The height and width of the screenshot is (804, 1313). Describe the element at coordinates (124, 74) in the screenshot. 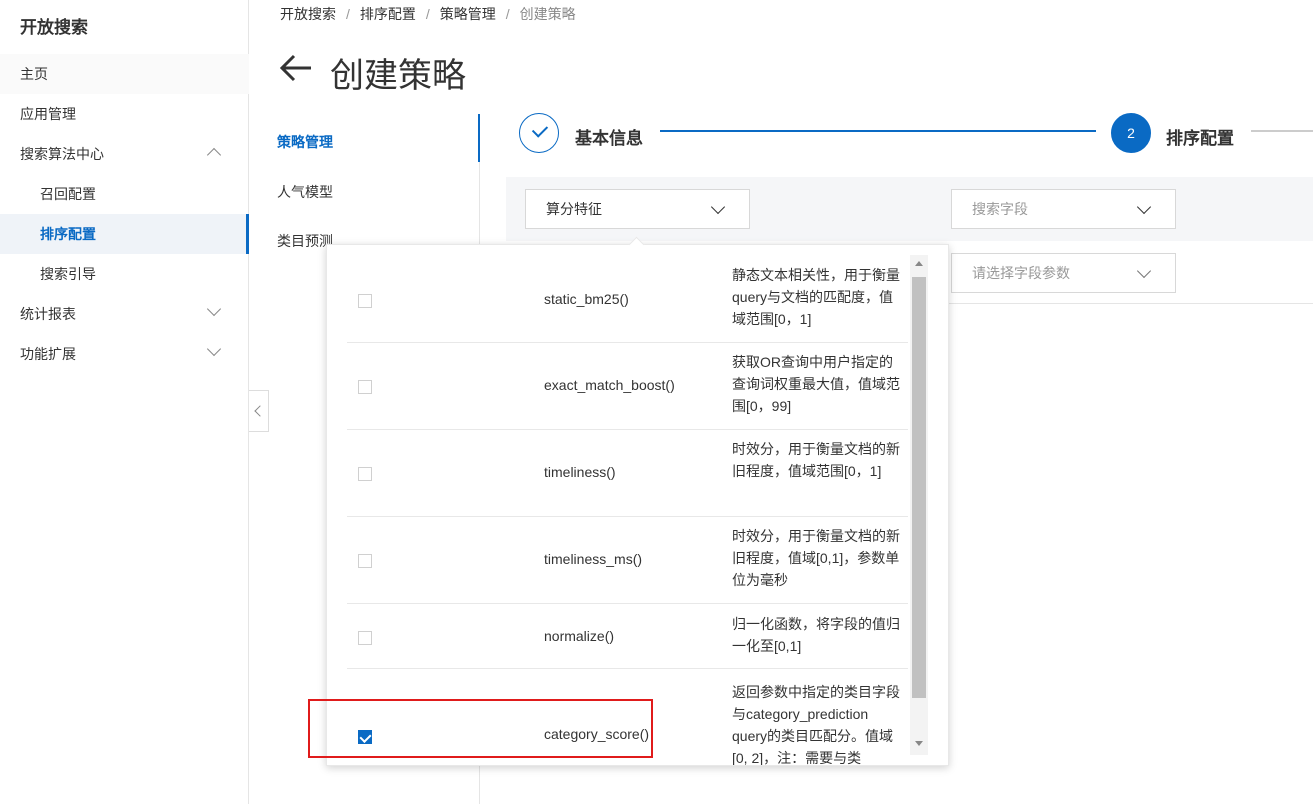

I see `sidebar-item-home: 主页` at that location.